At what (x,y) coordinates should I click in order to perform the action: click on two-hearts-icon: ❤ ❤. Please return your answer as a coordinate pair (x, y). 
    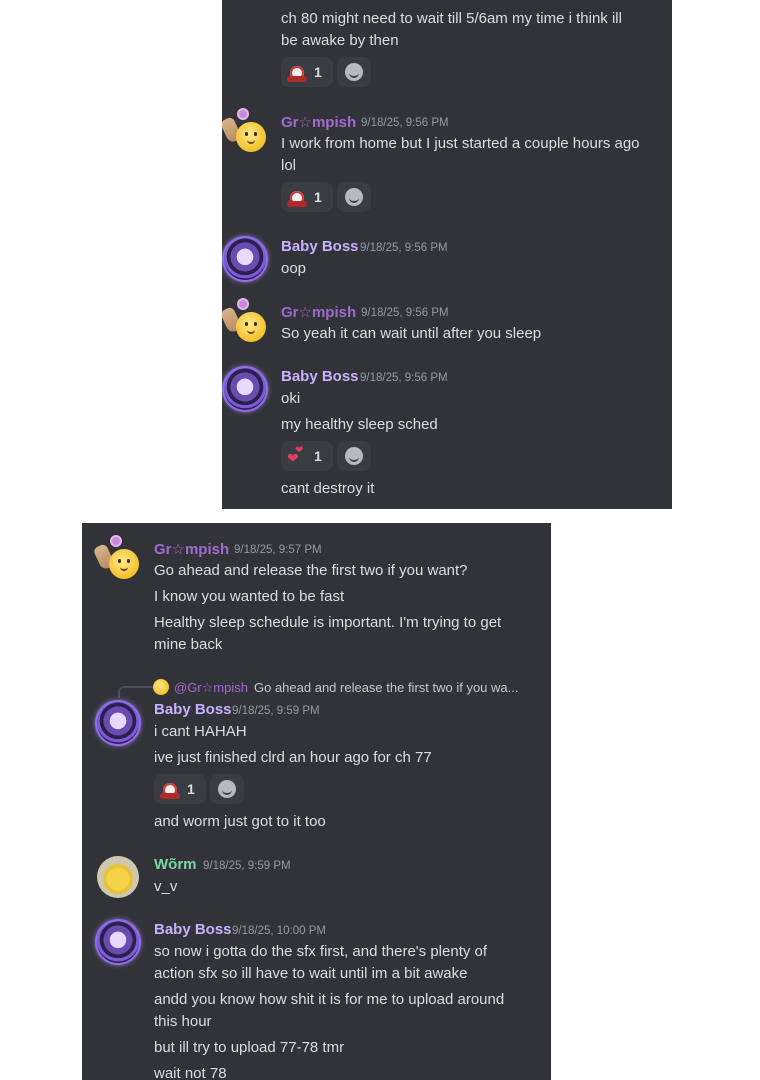
    Looking at the image, I should click on (295, 455).